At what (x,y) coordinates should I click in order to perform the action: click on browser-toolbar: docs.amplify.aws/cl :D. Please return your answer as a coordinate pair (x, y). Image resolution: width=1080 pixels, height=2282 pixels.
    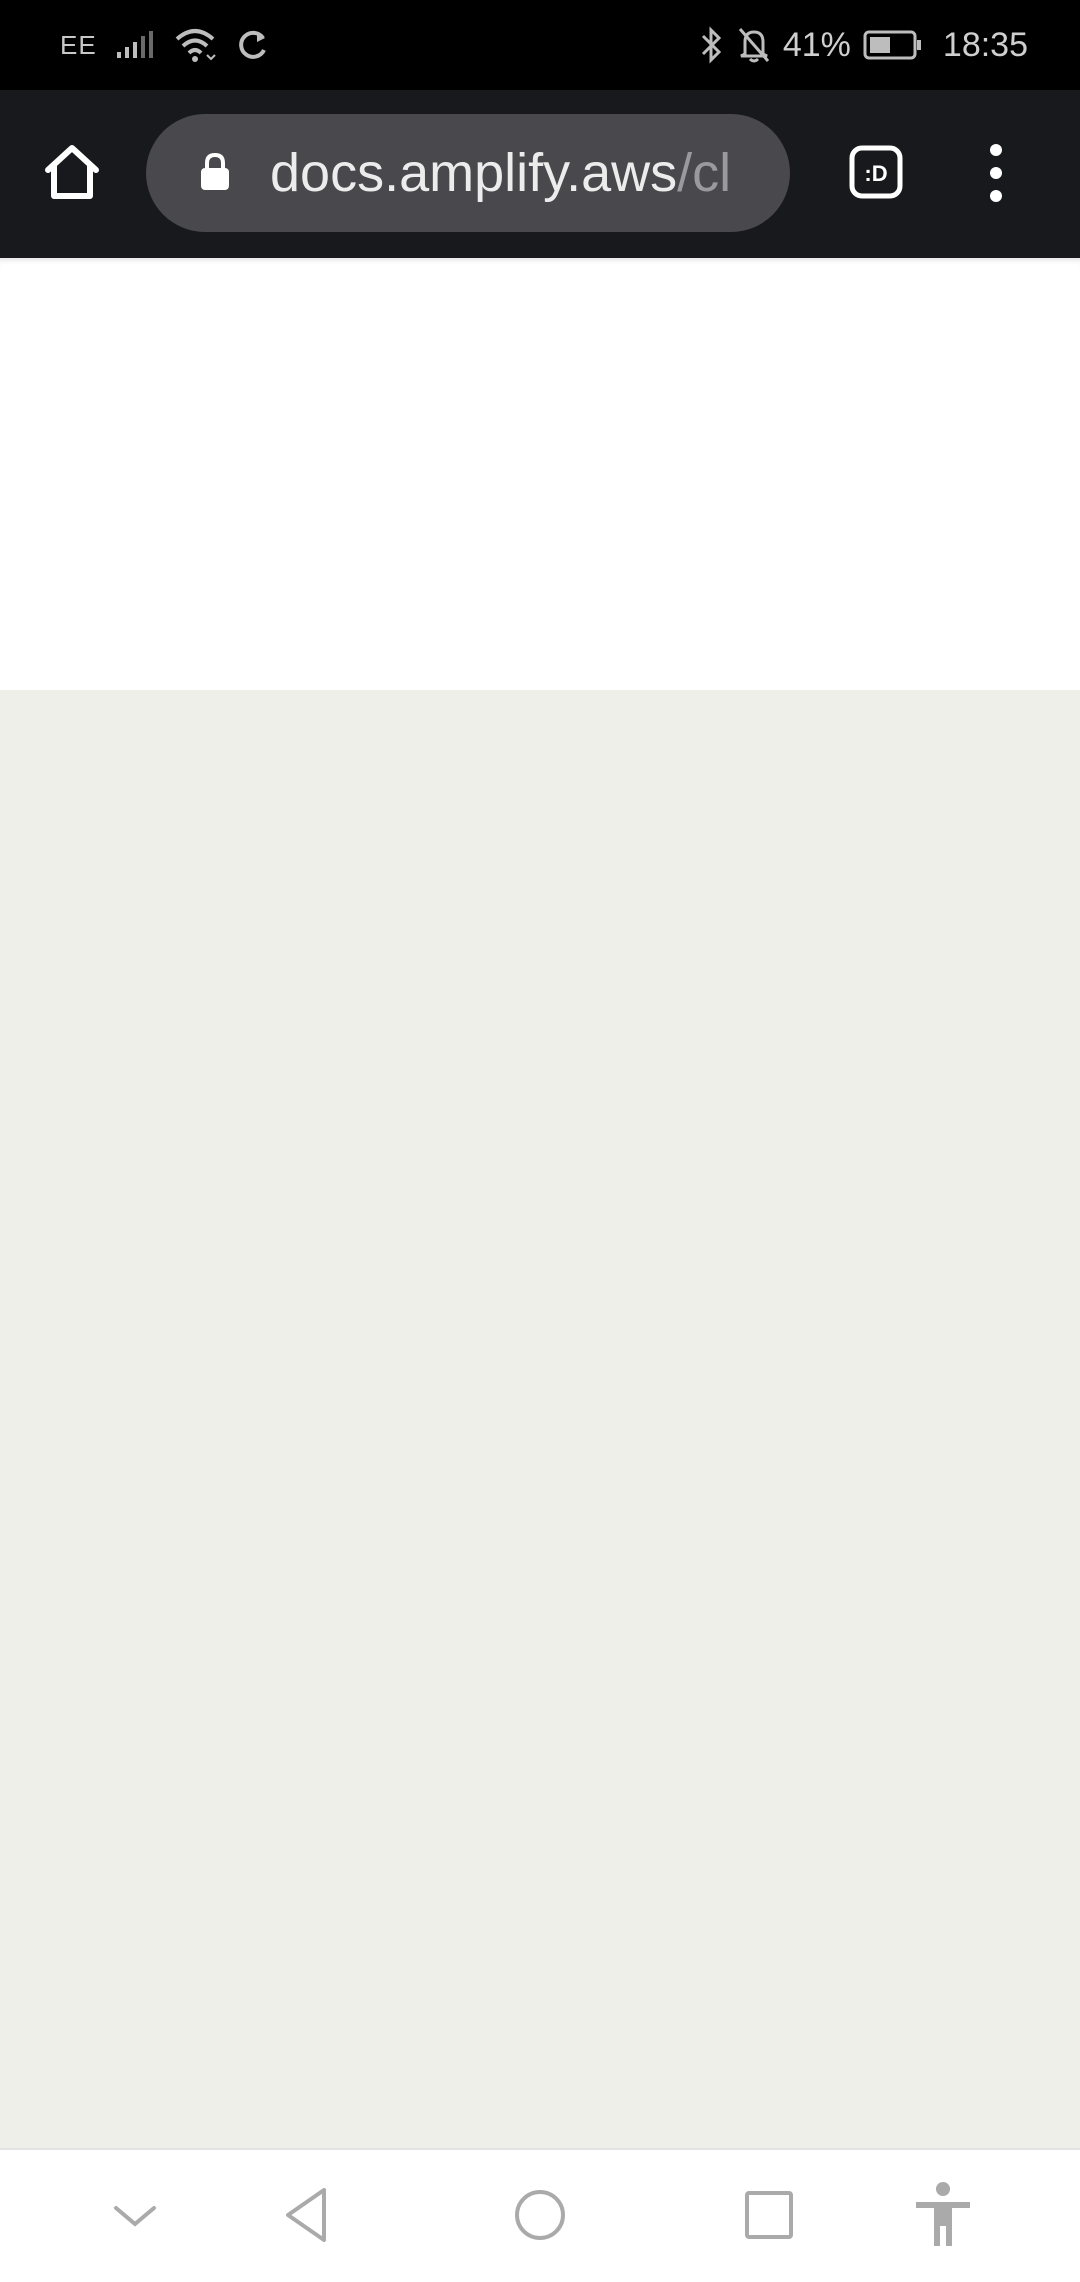
    Looking at the image, I should click on (540, 174).